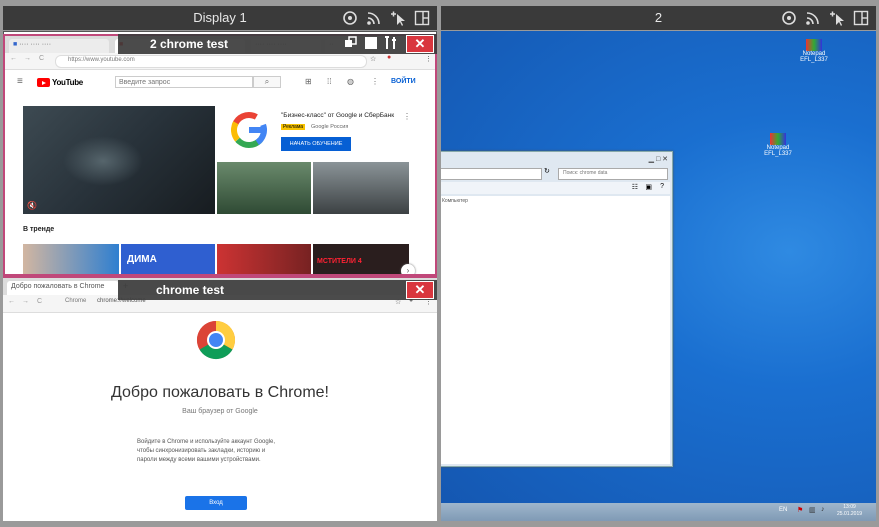  I want to click on trending-thumbnail: МСТИТЕЛИ 4, so click(361, 259).